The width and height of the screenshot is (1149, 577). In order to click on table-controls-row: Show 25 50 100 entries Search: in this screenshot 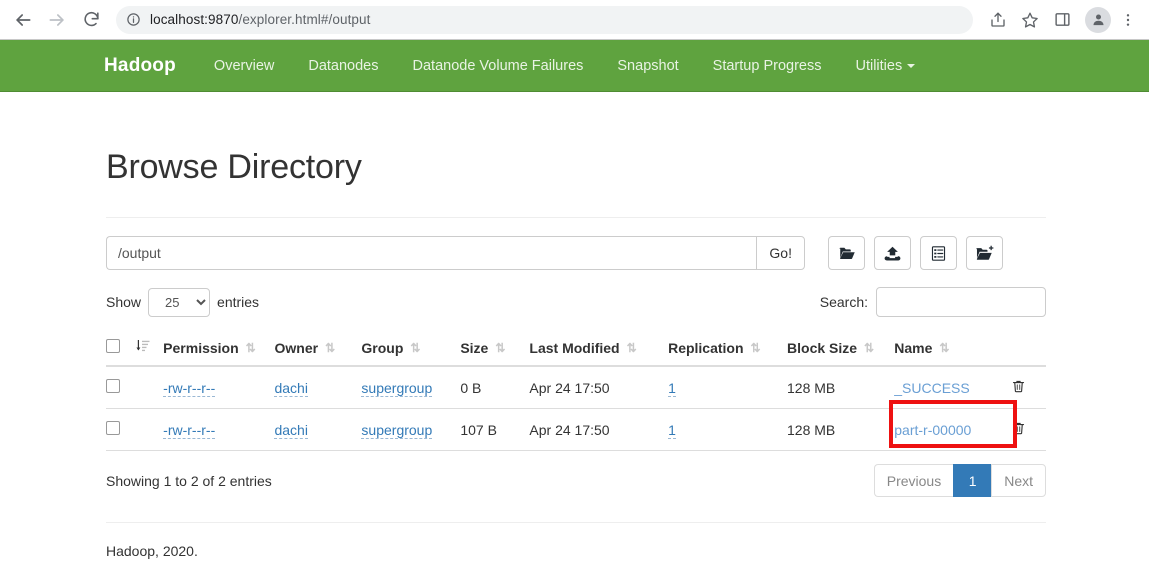, I will do `click(576, 302)`.